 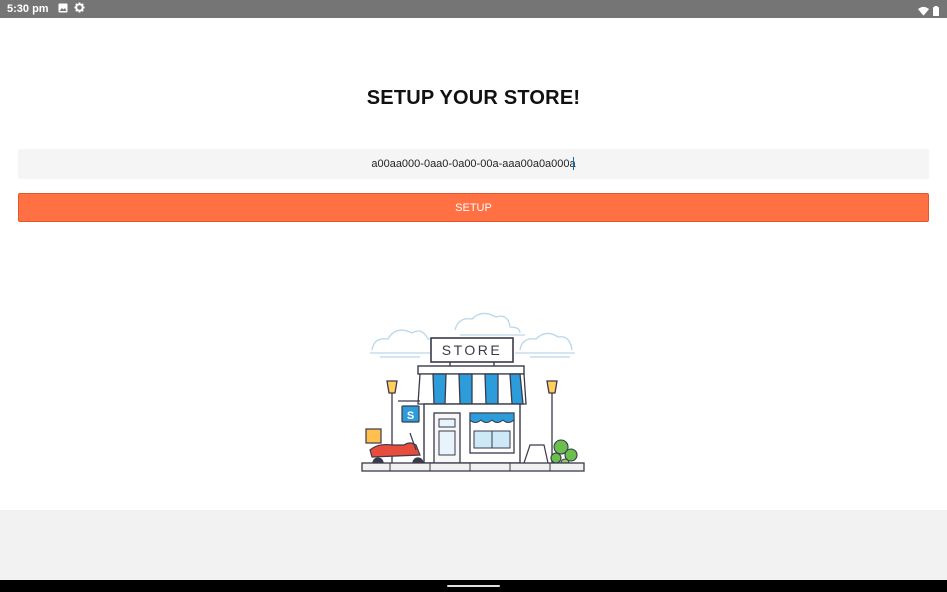 I want to click on status-icons-right, so click(x=928, y=12).